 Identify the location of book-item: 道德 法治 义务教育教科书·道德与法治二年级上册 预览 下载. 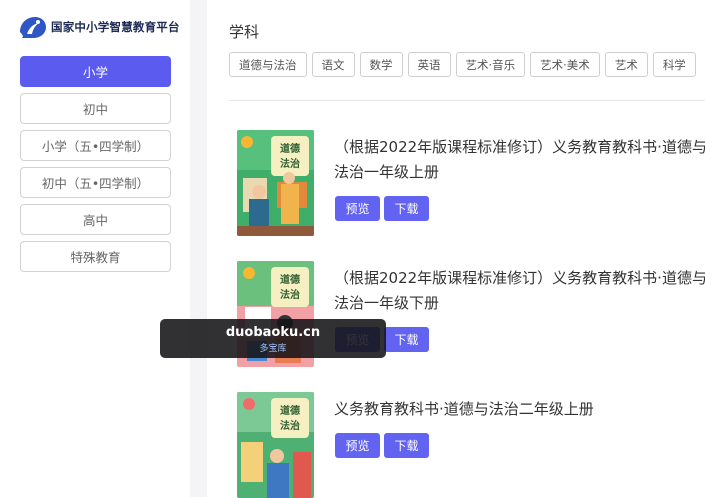
(471, 445).